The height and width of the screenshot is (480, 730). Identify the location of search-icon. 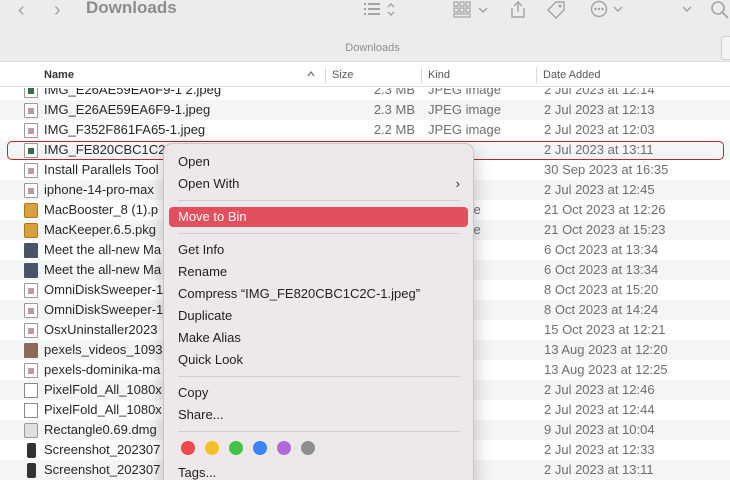
(720, 10).